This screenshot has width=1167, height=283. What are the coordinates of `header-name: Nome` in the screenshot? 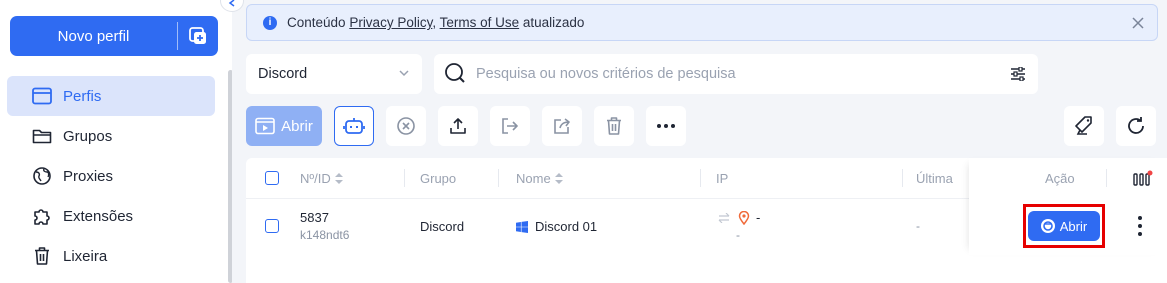 It's located at (539, 178).